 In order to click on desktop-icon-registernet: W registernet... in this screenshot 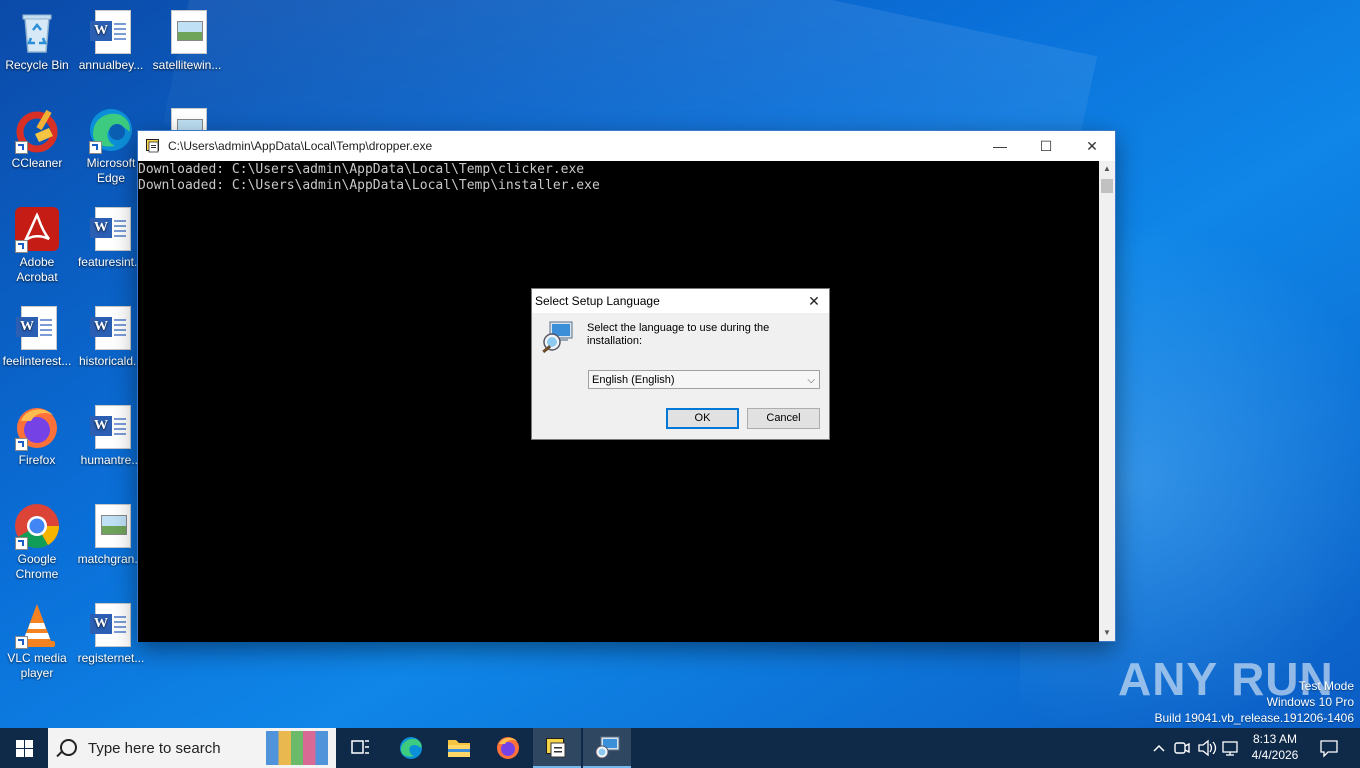, I will do `click(111, 633)`.